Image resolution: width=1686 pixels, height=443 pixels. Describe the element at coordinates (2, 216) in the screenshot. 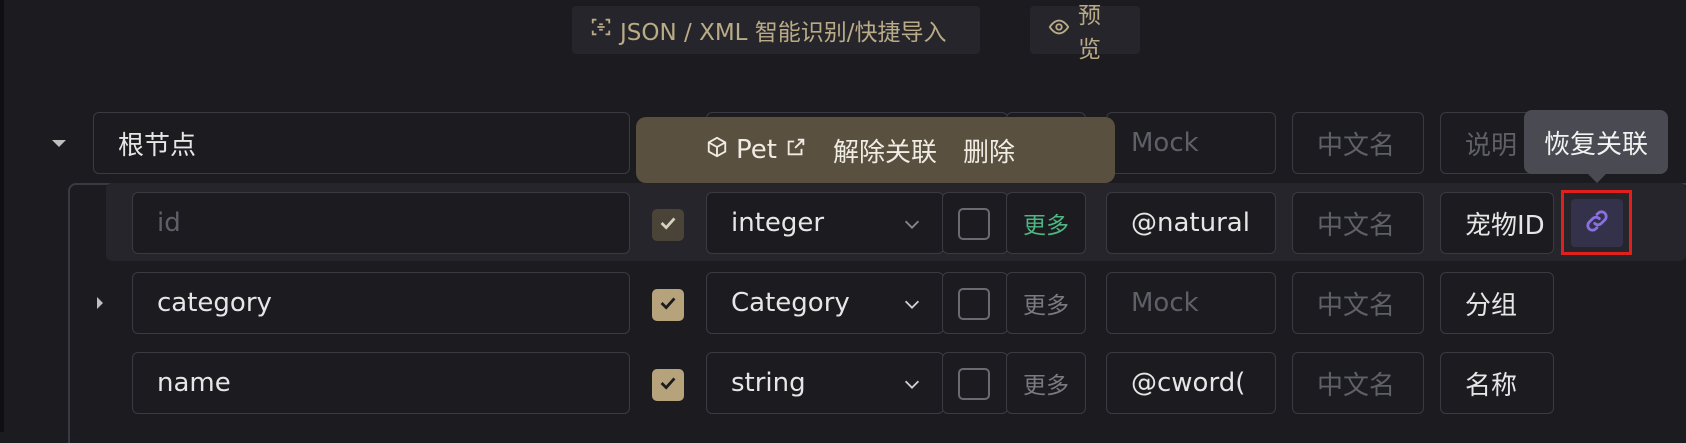

I see `left-rail` at that location.